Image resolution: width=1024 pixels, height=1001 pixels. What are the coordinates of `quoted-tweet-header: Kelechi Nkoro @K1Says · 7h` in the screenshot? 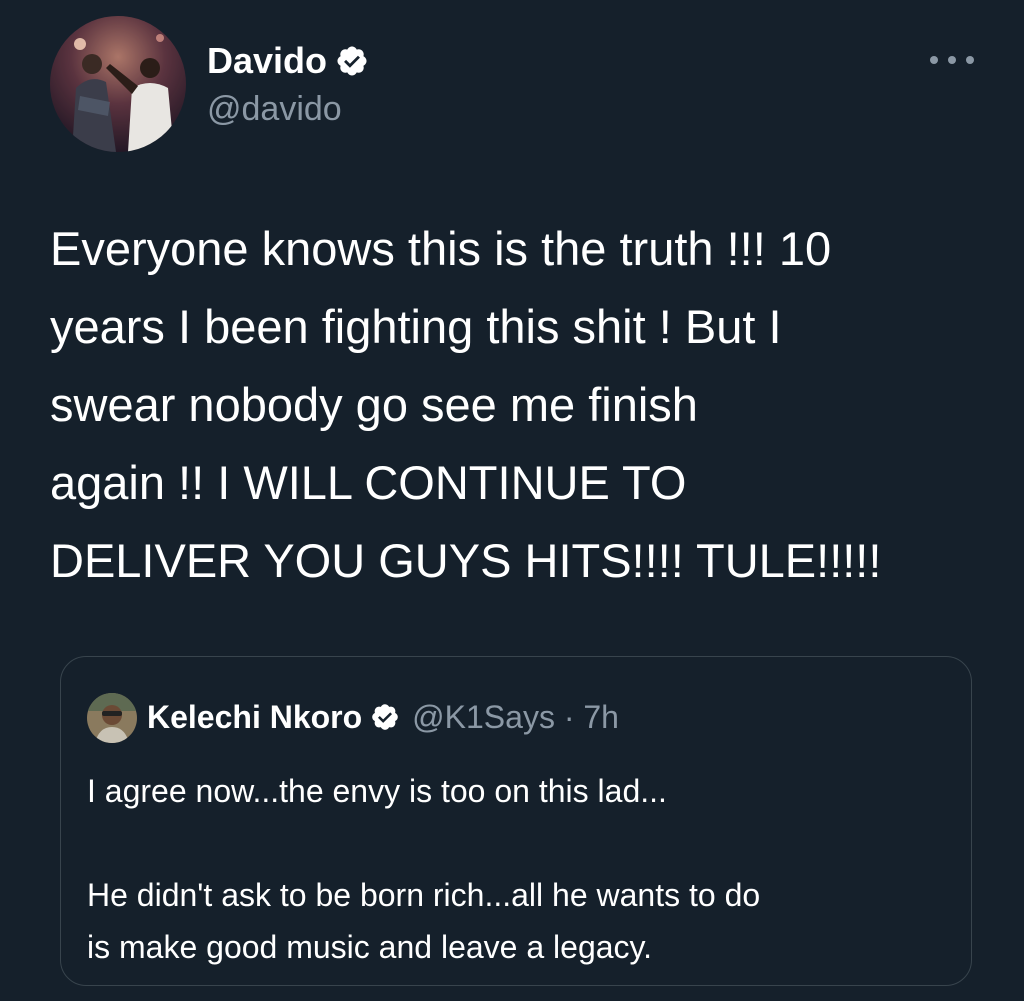 It's located at (383, 717).